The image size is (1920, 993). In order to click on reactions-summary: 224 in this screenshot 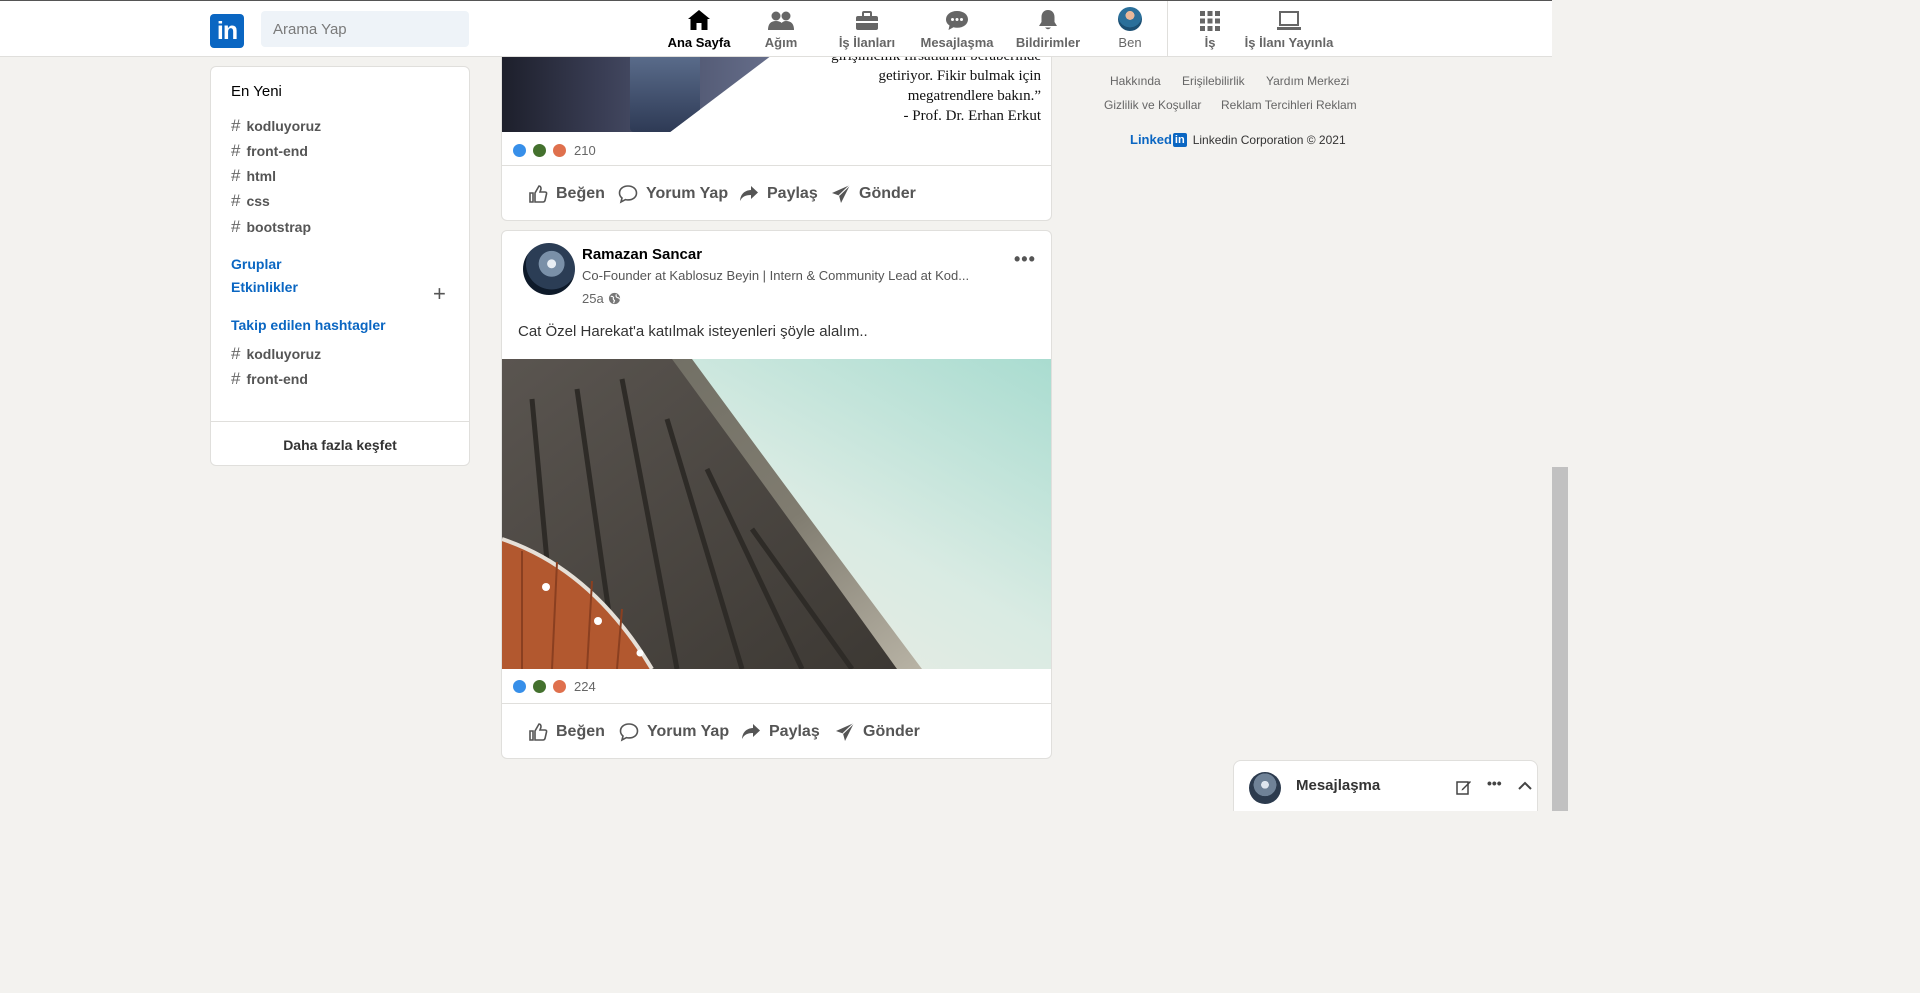, I will do `click(554, 686)`.